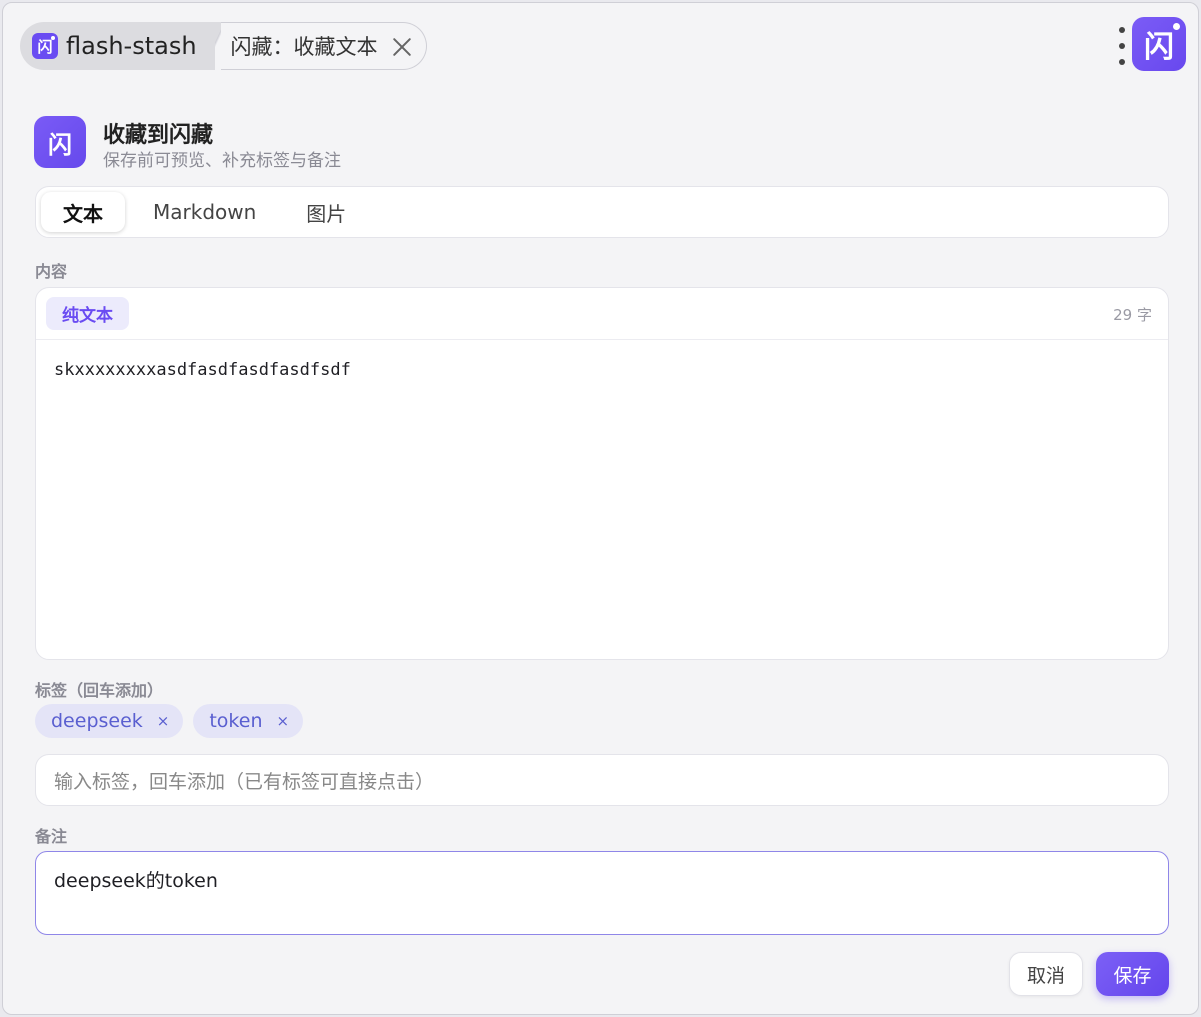 Image resolution: width=1201 pixels, height=1017 pixels. I want to click on save-button: 保存, so click(1132, 974).